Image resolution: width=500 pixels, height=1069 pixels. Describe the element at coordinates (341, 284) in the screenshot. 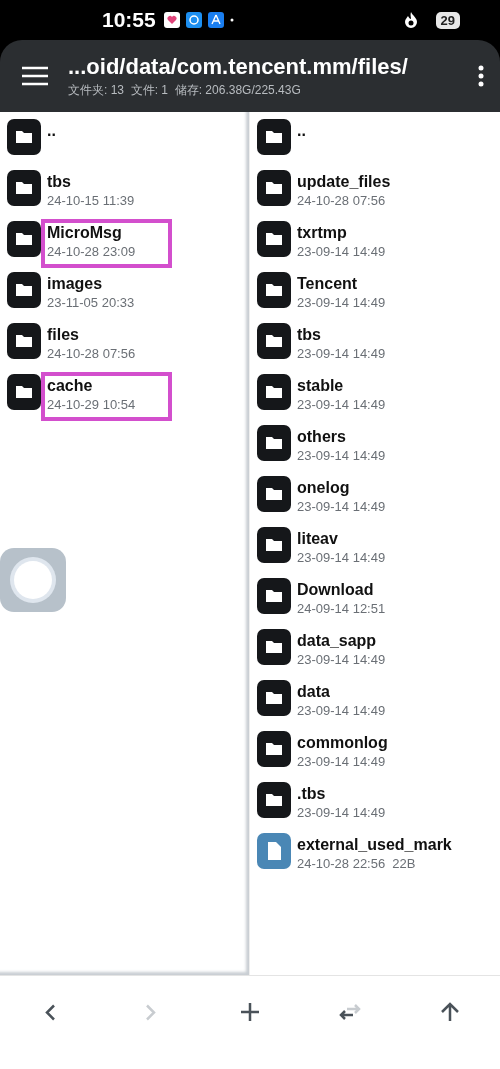

I see `file-name: Tencent` at that location.